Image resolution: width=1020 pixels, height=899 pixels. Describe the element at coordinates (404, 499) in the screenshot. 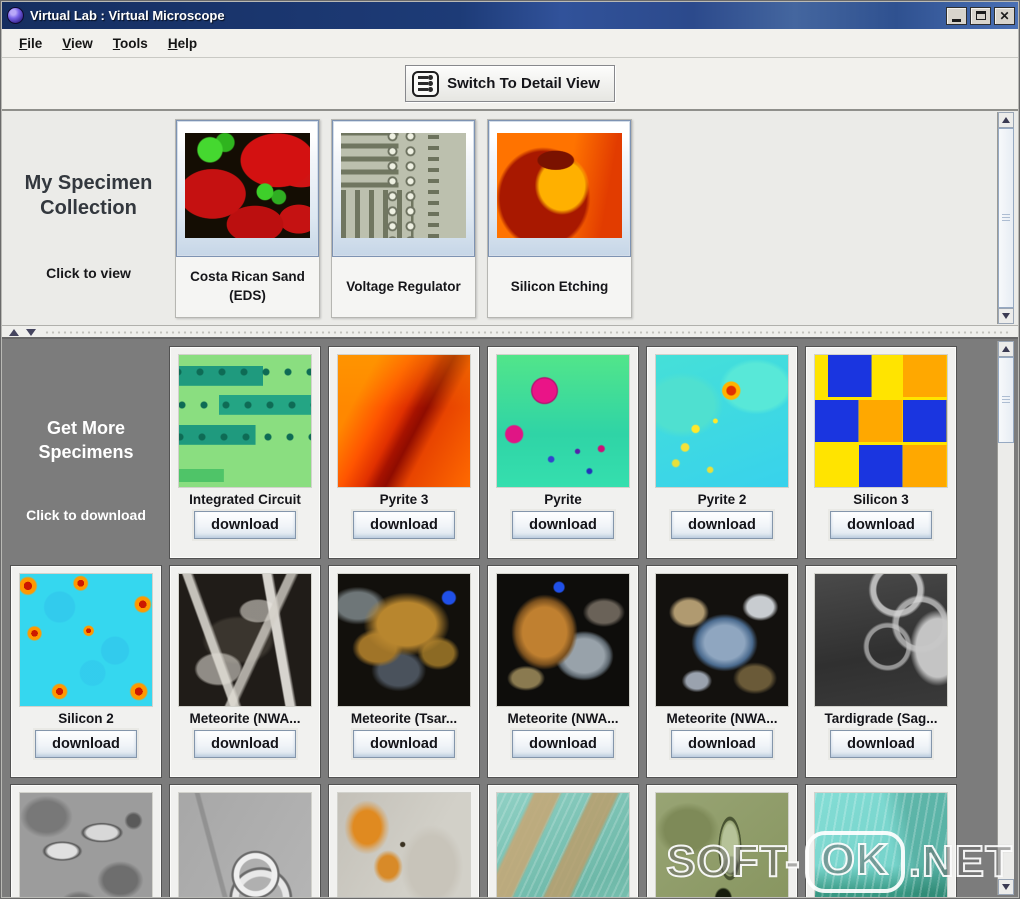

I see `download-card-label: Pyrite 3` at that location.